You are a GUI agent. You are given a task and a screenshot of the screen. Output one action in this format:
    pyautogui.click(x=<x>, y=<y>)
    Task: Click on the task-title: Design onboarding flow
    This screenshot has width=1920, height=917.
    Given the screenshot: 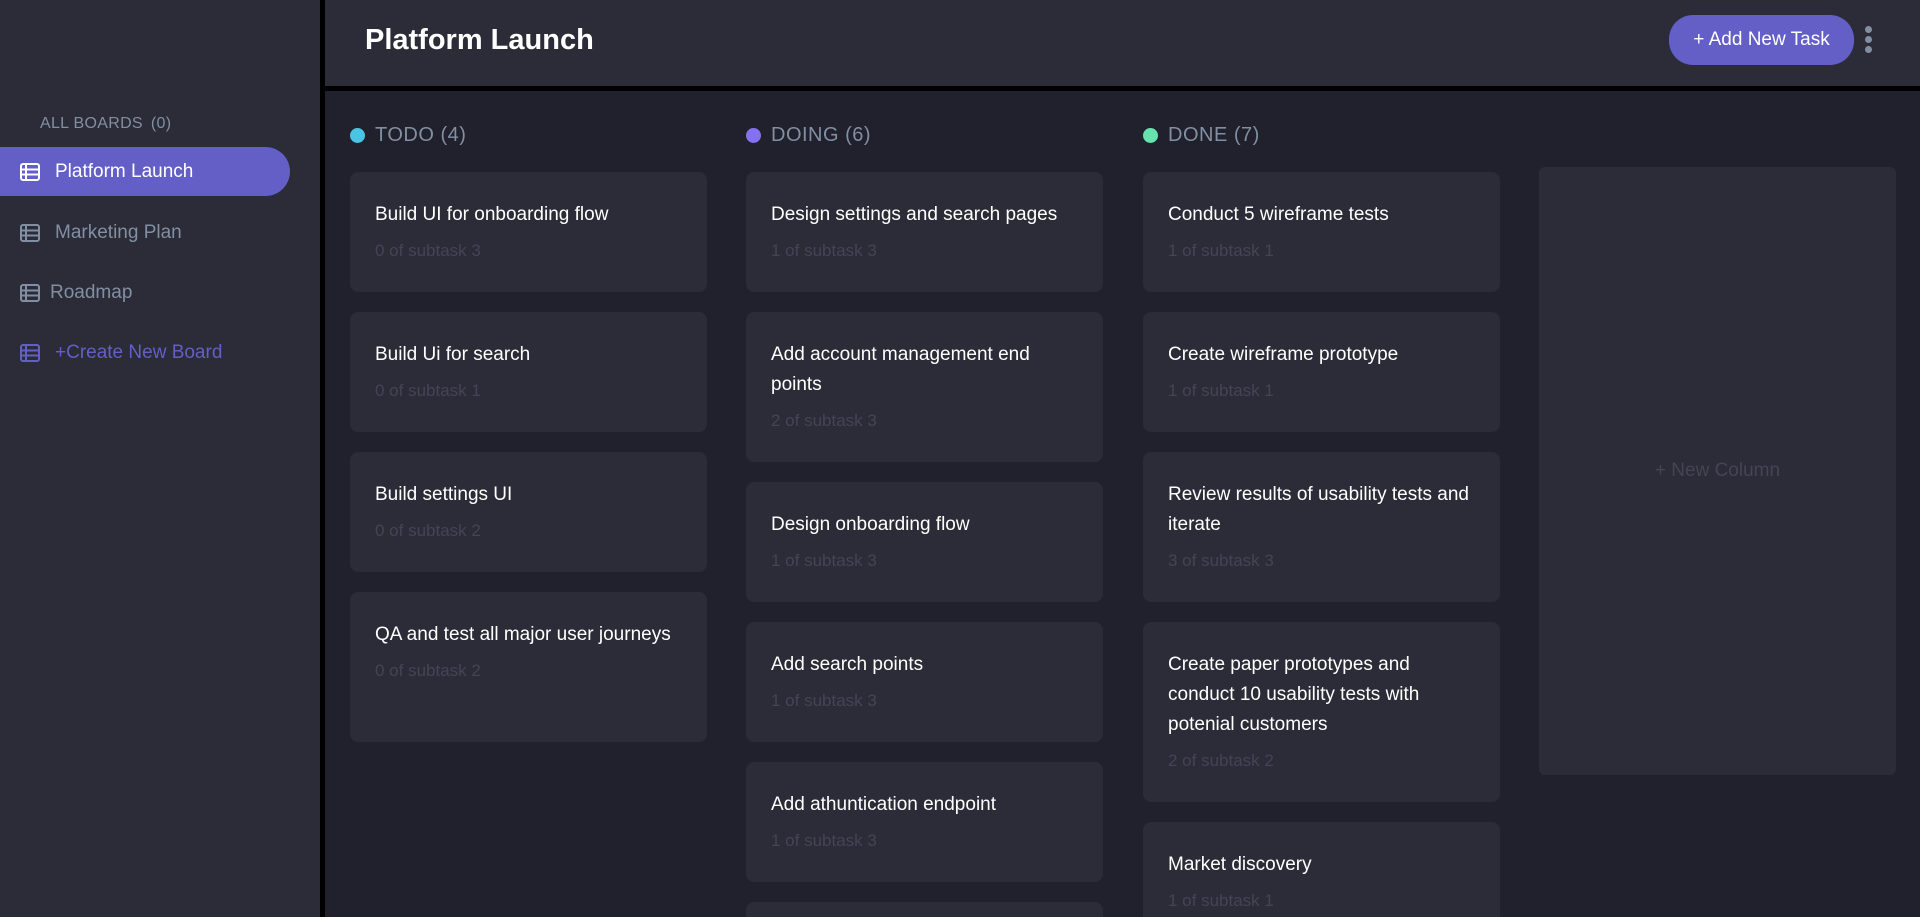 What is the action you would take?
    pyautogui.click(x=870, y=524)
    